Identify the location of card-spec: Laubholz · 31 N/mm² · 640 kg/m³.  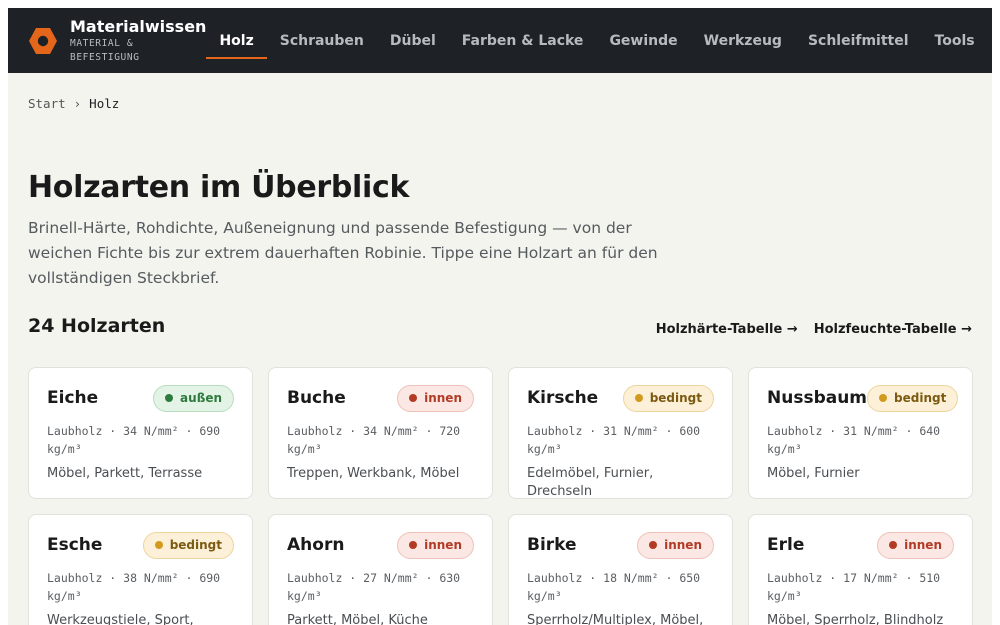
(854, 440).